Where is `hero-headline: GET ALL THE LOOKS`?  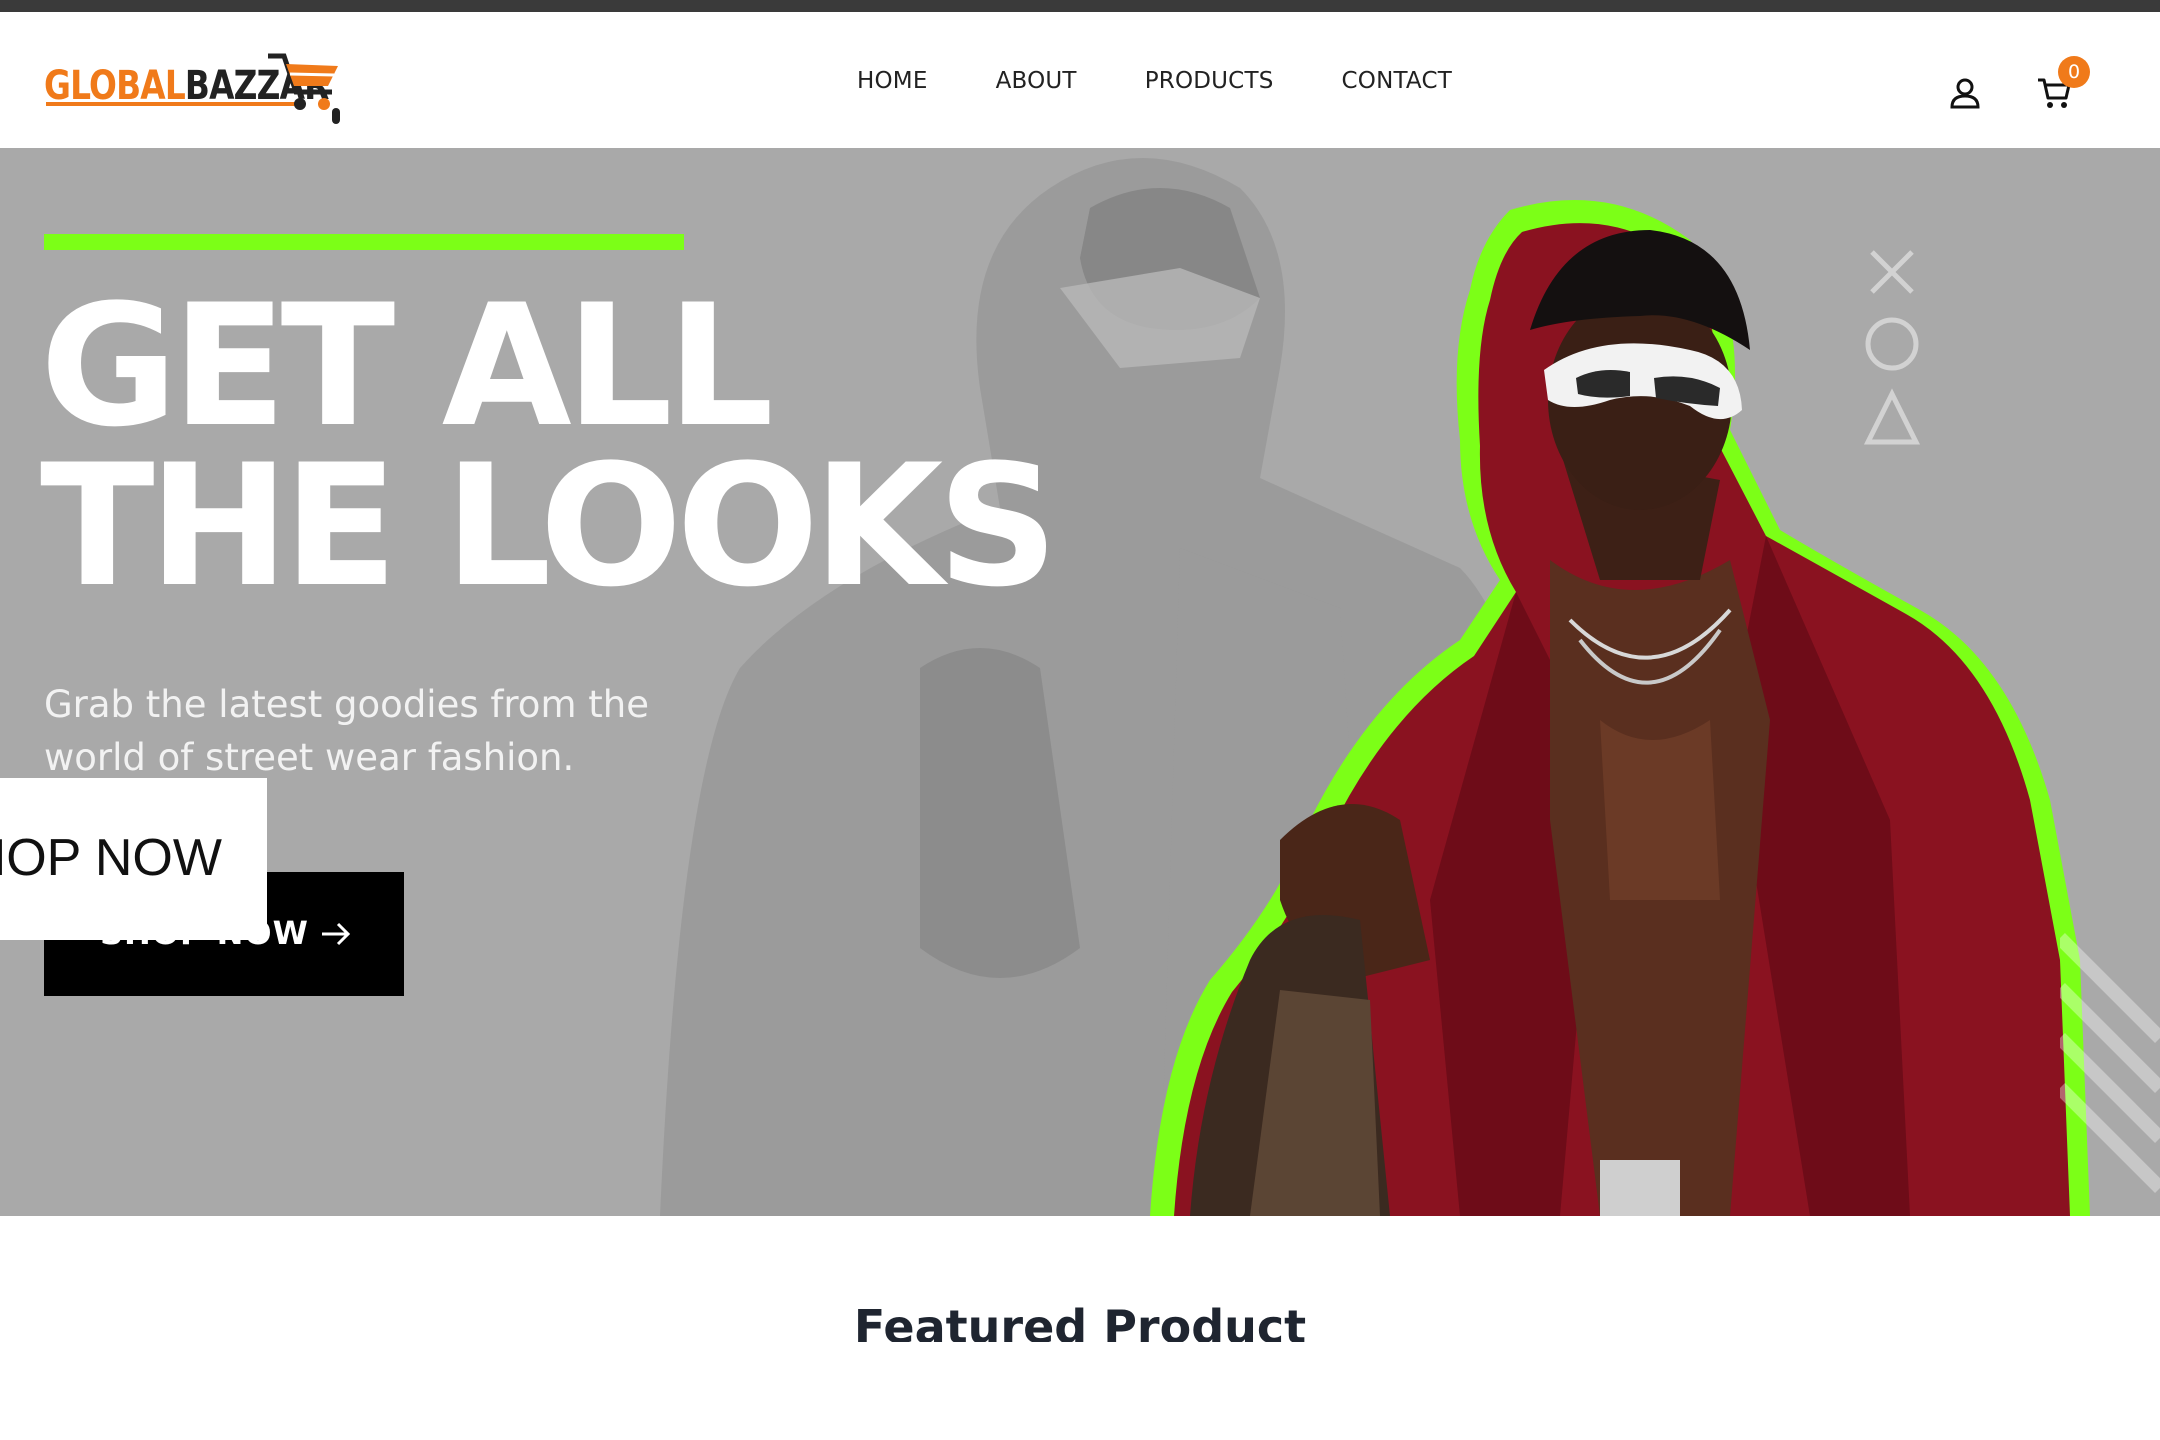 hero-headline: GET ALL THE LOOKS is located at coordinates (549, 446).